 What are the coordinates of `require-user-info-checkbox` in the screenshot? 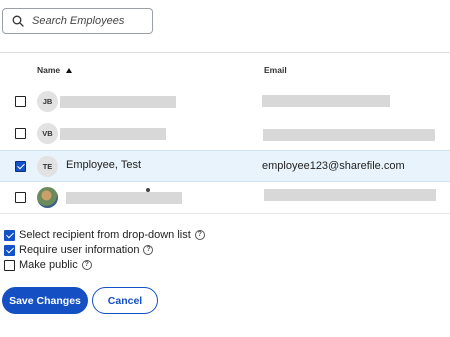 It's located at (9, 250).